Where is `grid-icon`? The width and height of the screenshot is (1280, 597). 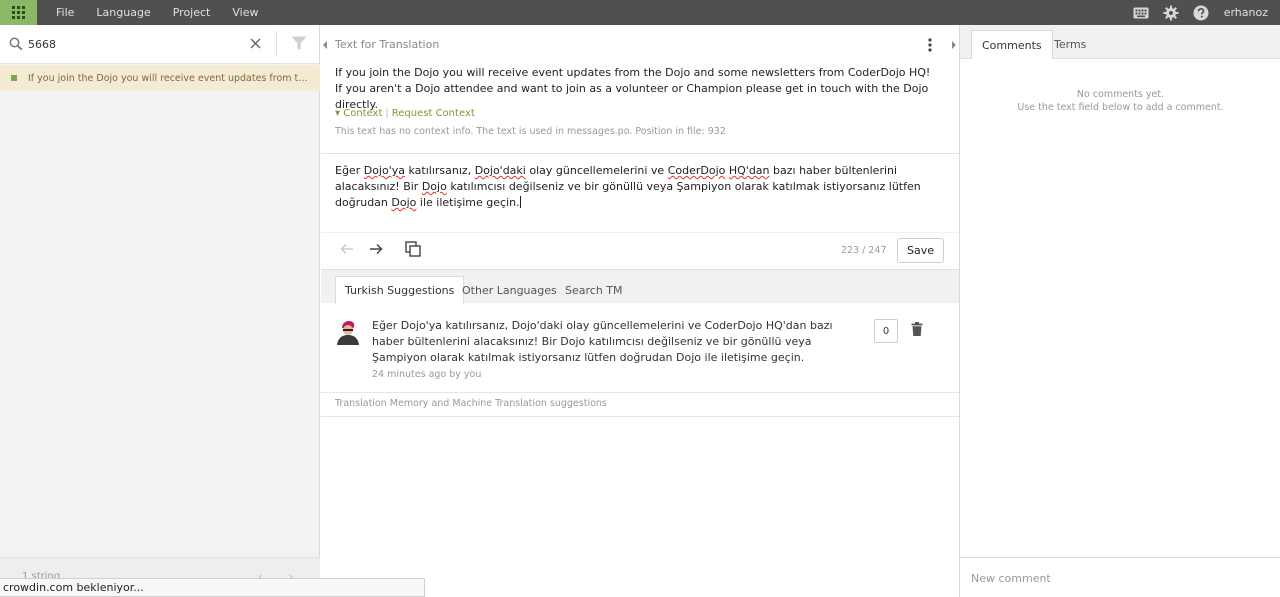 grid-icon is located at coordinates (18, 12).